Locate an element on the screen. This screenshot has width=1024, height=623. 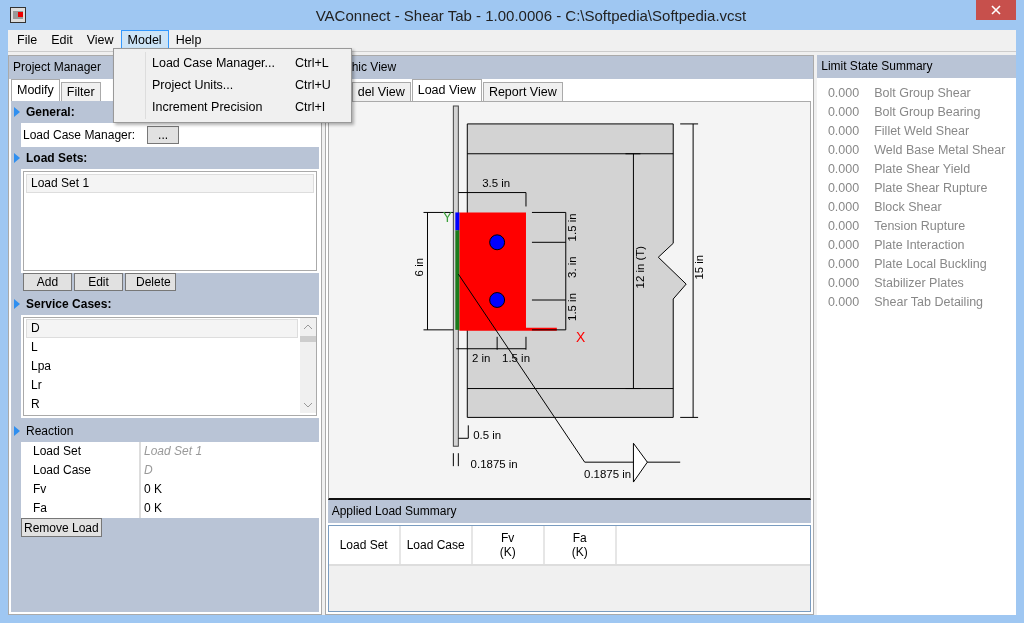
tab: Filter is located at coordinates (80, 91).